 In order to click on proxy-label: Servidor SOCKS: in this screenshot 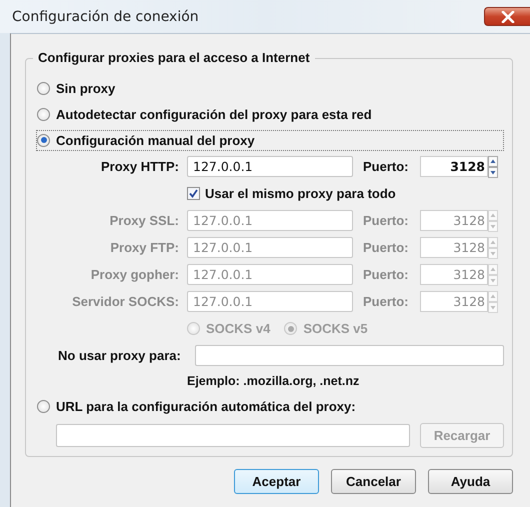, I will do `click(125, 301)`.